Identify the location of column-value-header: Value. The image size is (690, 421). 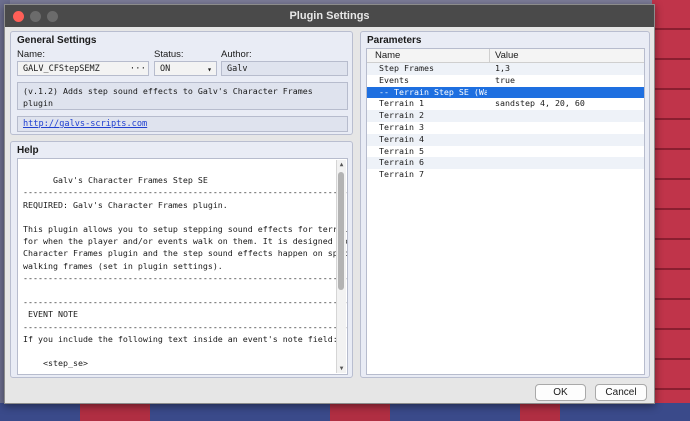
(507, 55).